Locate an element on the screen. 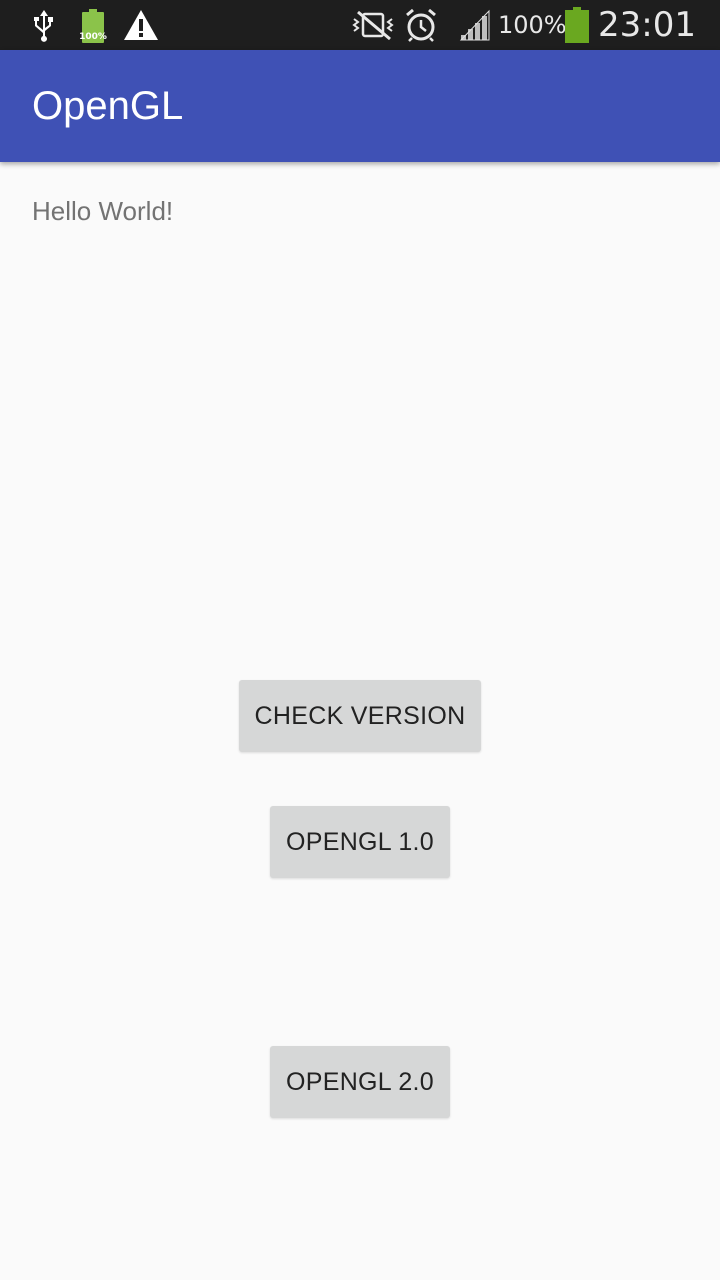 This screenshot has width=720, height=1280. battery-percent: 100% is located at coordinates (532, 25).